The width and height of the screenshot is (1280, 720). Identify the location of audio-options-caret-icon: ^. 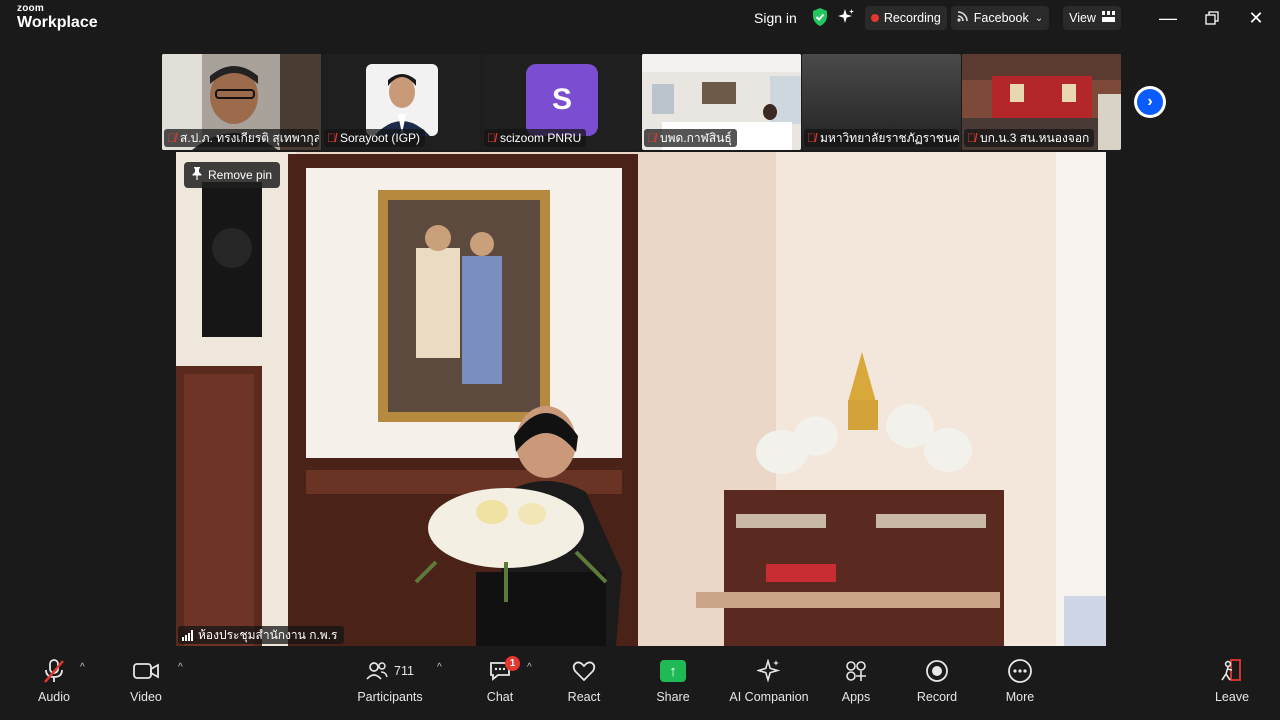
(82, 667).